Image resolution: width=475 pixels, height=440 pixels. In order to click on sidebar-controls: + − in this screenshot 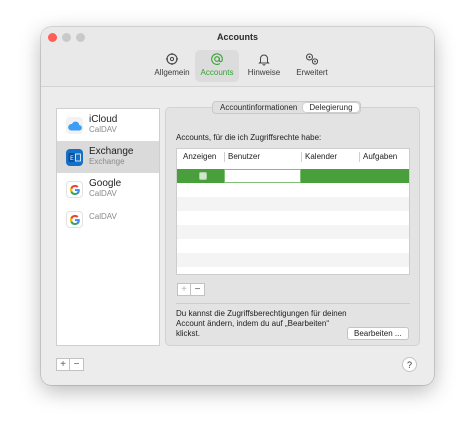, I will do `click(76, 364)`.